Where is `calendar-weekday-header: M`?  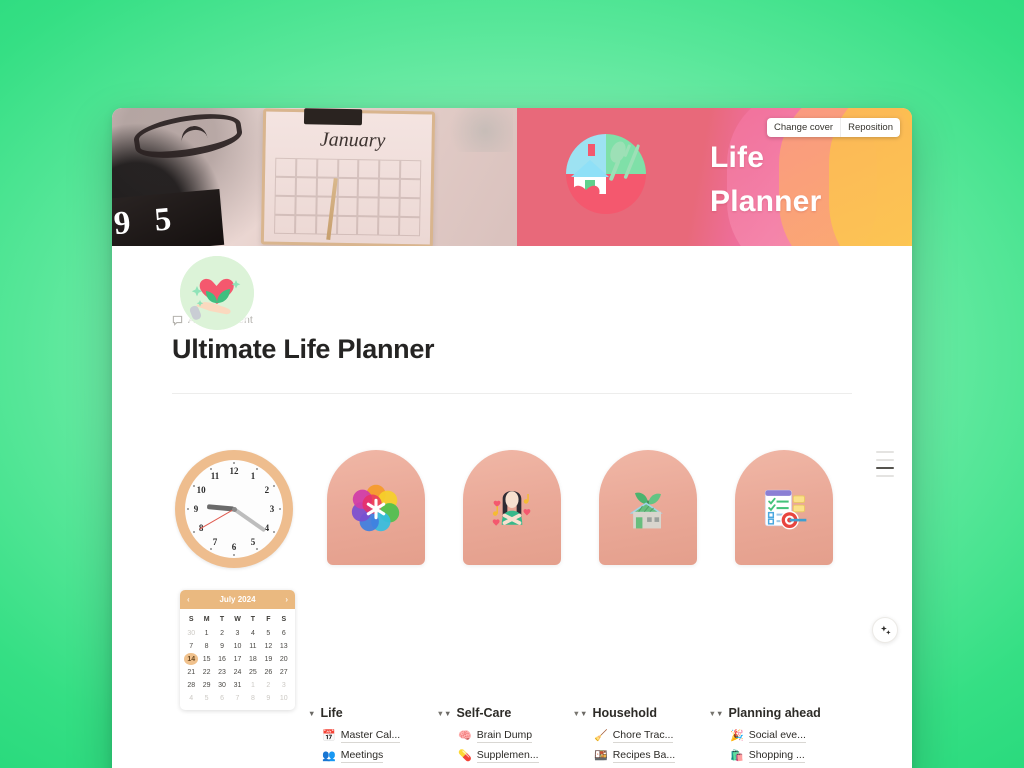 calendar-weekday-header: M is located at coordinates (206, 620).